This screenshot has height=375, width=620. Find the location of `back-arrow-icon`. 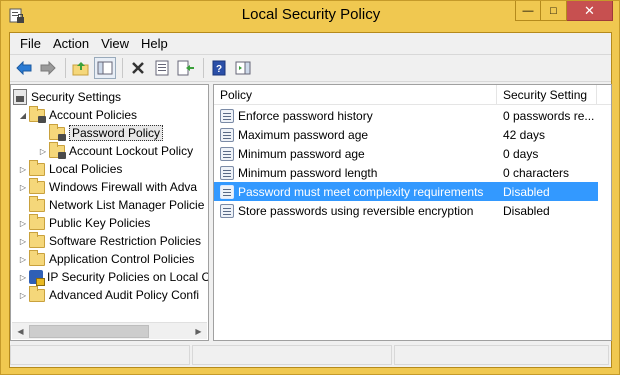

back-arrow-icon is located at coordinates (24, 68).